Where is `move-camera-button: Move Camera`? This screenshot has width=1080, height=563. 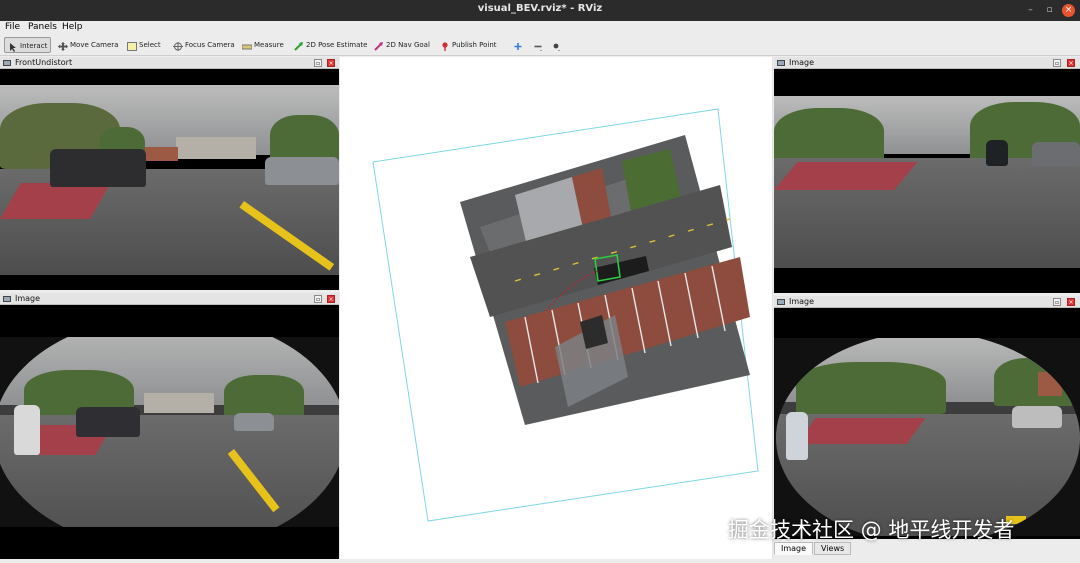 move-camera-button: Move Camera is located at coordinates (88, 45).